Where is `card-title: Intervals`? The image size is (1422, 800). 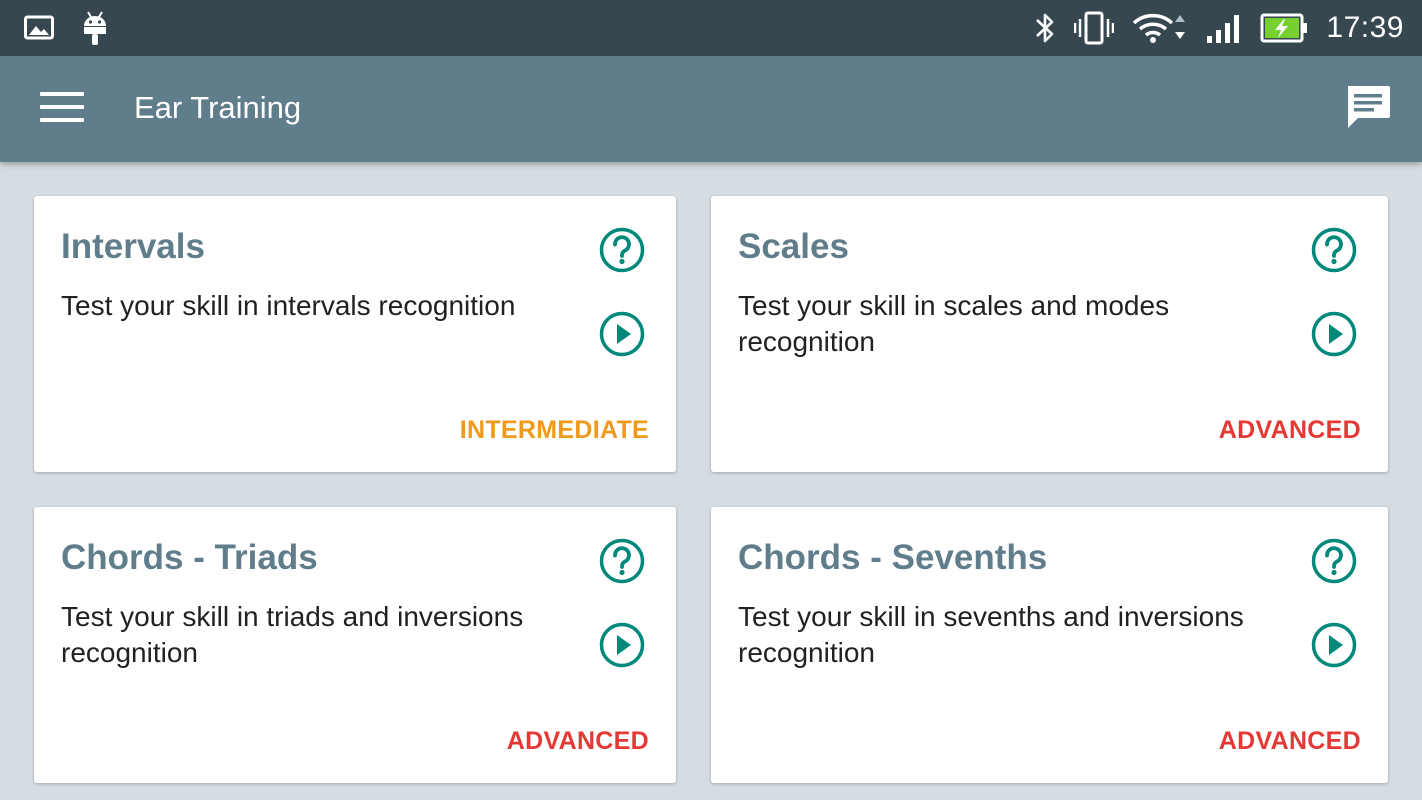
card-title: Intervals is located at coordinates (133, 246).